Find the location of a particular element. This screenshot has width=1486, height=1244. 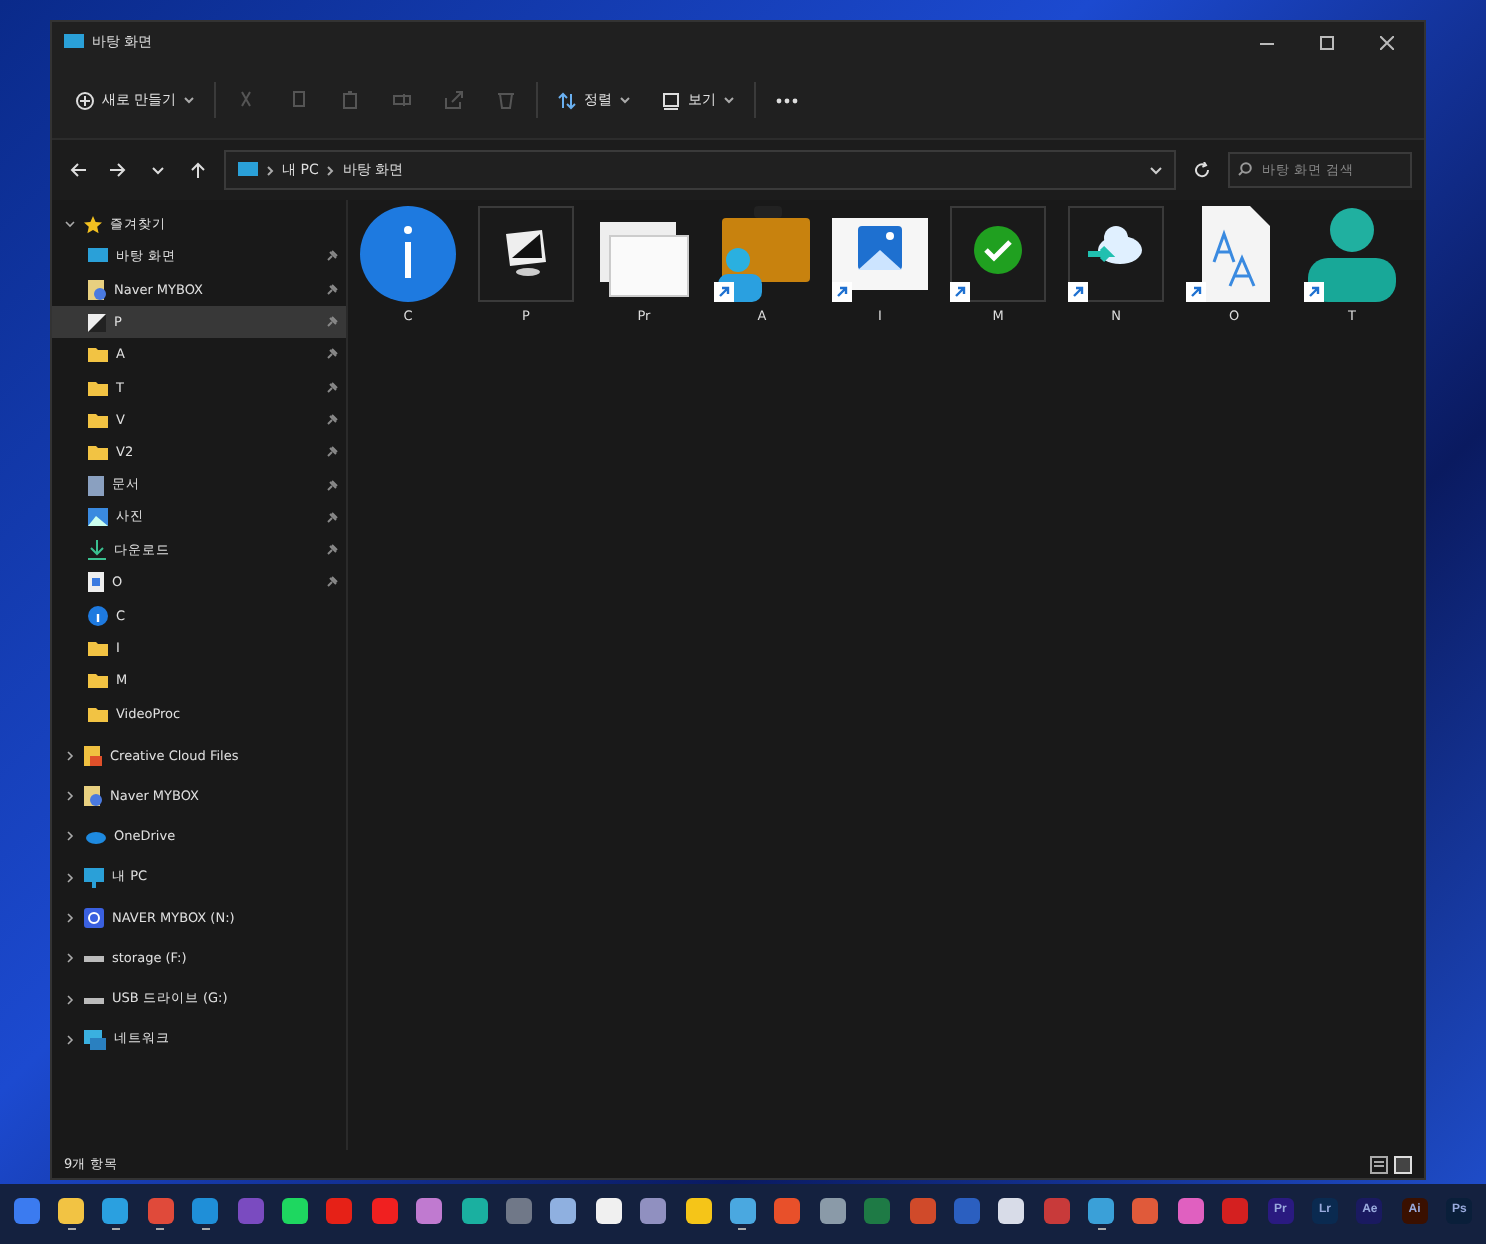

scissors-icon is located at coordinates (246, 100).